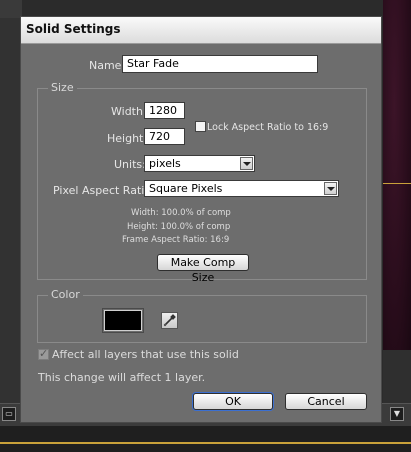 This screenshot has height=452, width=411. Describe the element at coordinates (65, 294) in the screenshot. I see `color-group-label: Color` at that location.